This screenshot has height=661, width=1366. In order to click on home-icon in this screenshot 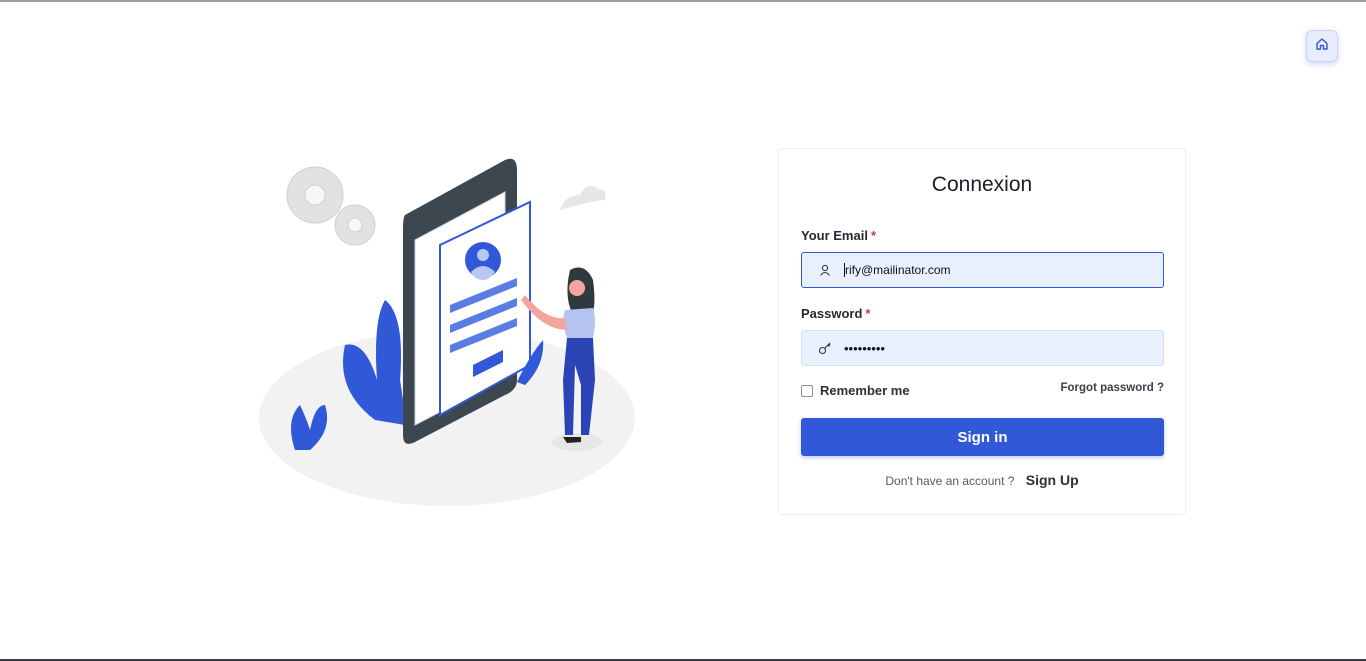, I will do `click(1322, 46)`.